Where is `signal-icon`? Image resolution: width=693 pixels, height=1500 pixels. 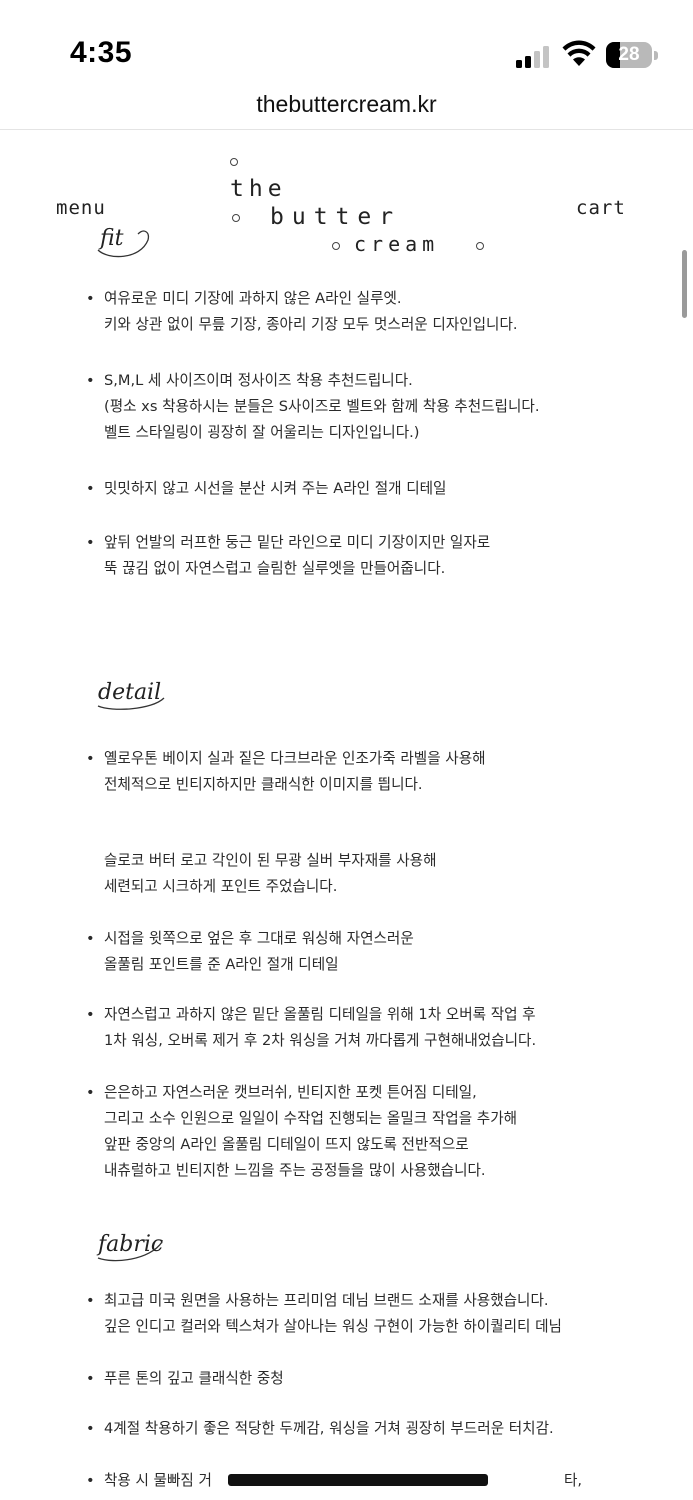
signal-icon is located at coordinates (536, 57).